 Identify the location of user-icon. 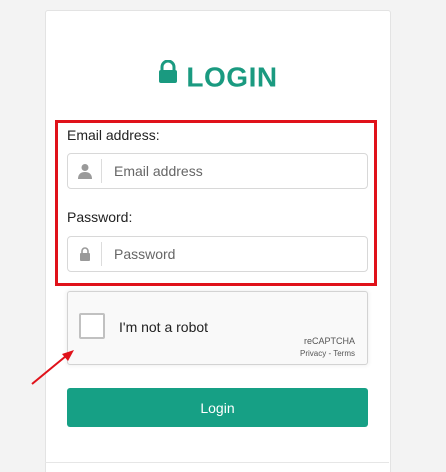
(85, 171).